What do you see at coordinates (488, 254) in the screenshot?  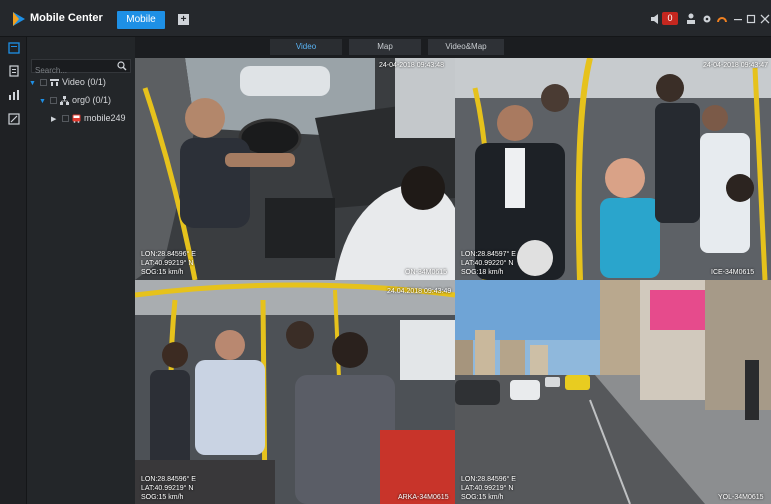 I see `osd-longitude: LON:28.84597° E` at bounding box center [488, 254].